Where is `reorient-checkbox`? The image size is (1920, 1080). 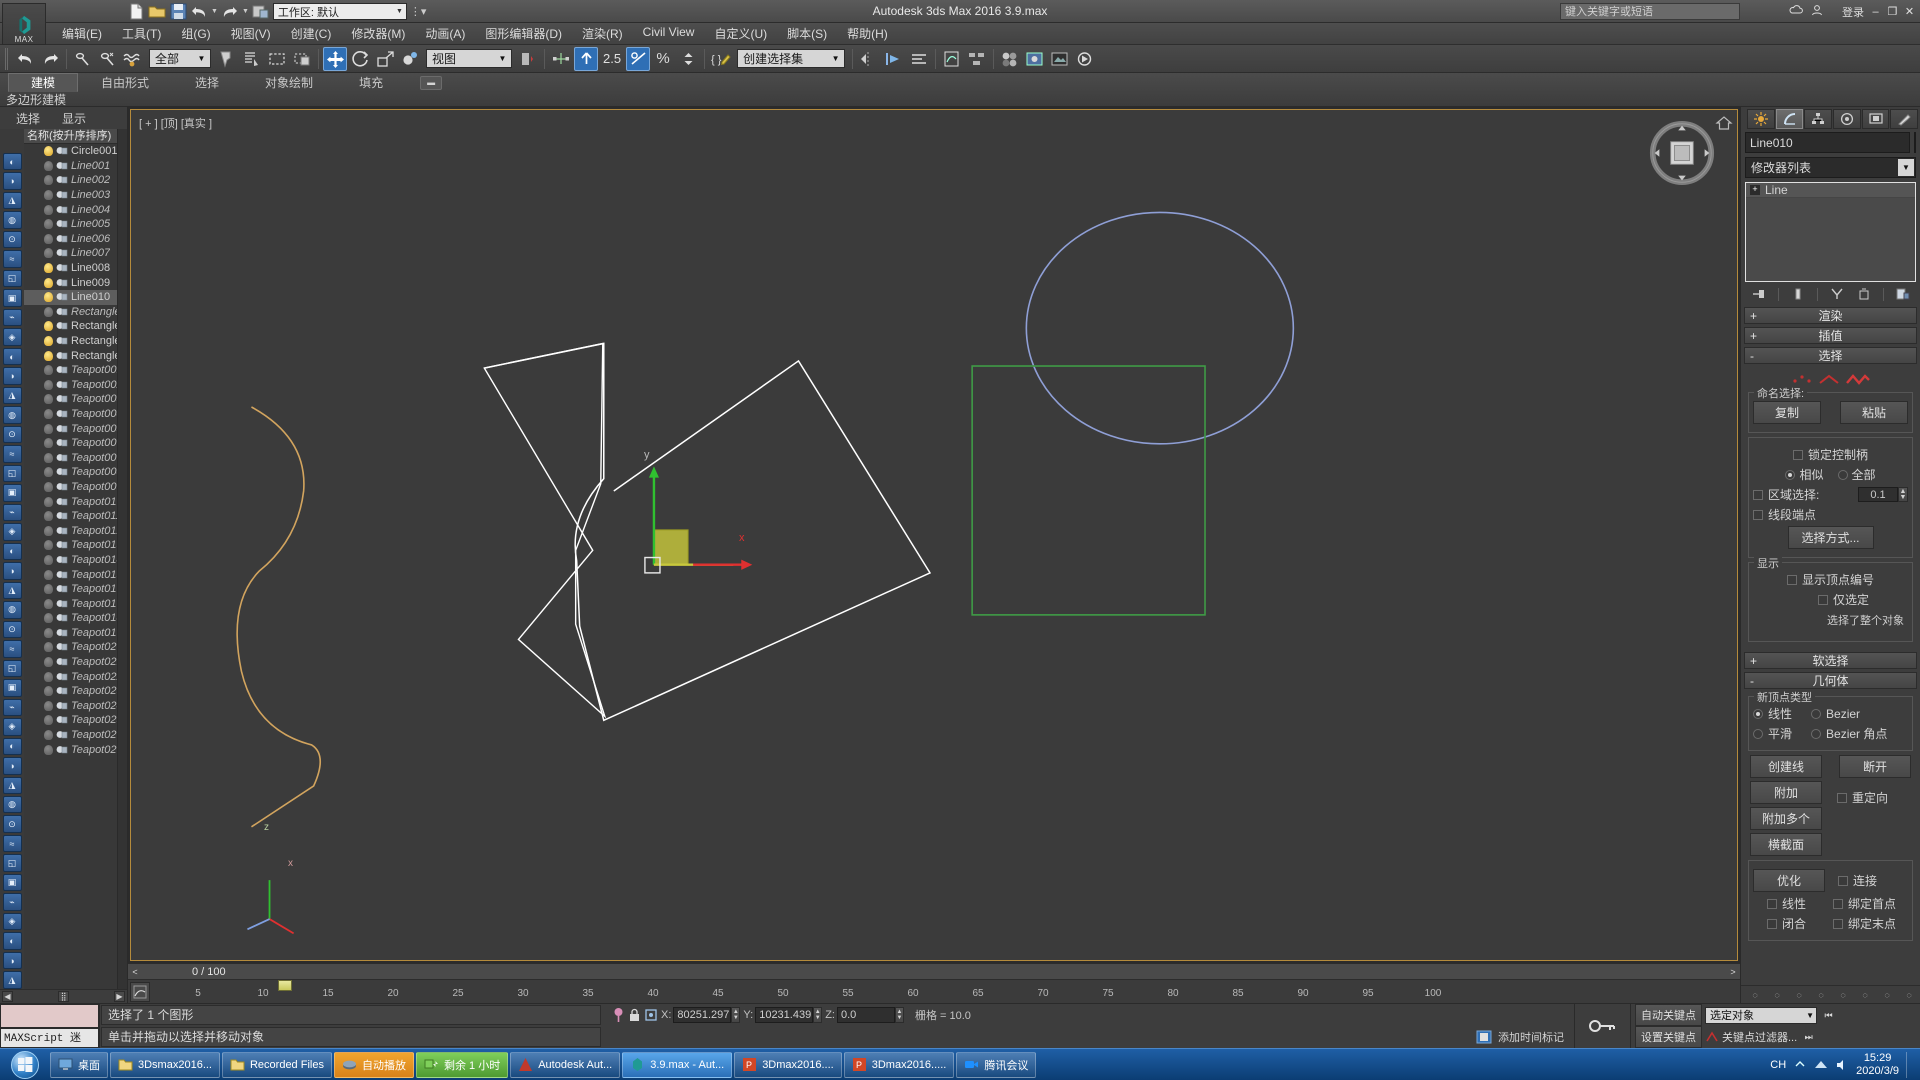
reorient-checkbox is located at coordinates (1842, 797).